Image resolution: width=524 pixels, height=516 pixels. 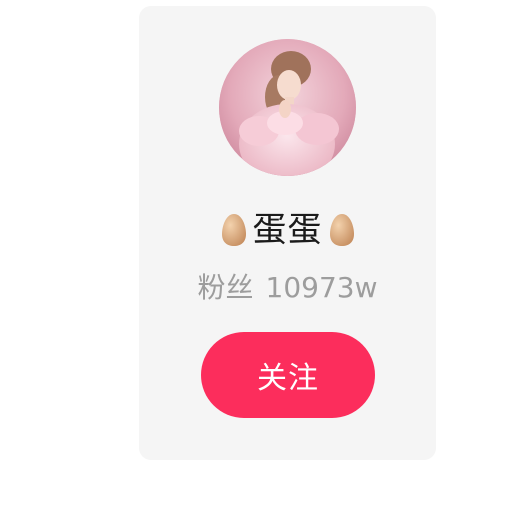 I want to click on fans-label: 粉丝, so click(x=225, y=287).